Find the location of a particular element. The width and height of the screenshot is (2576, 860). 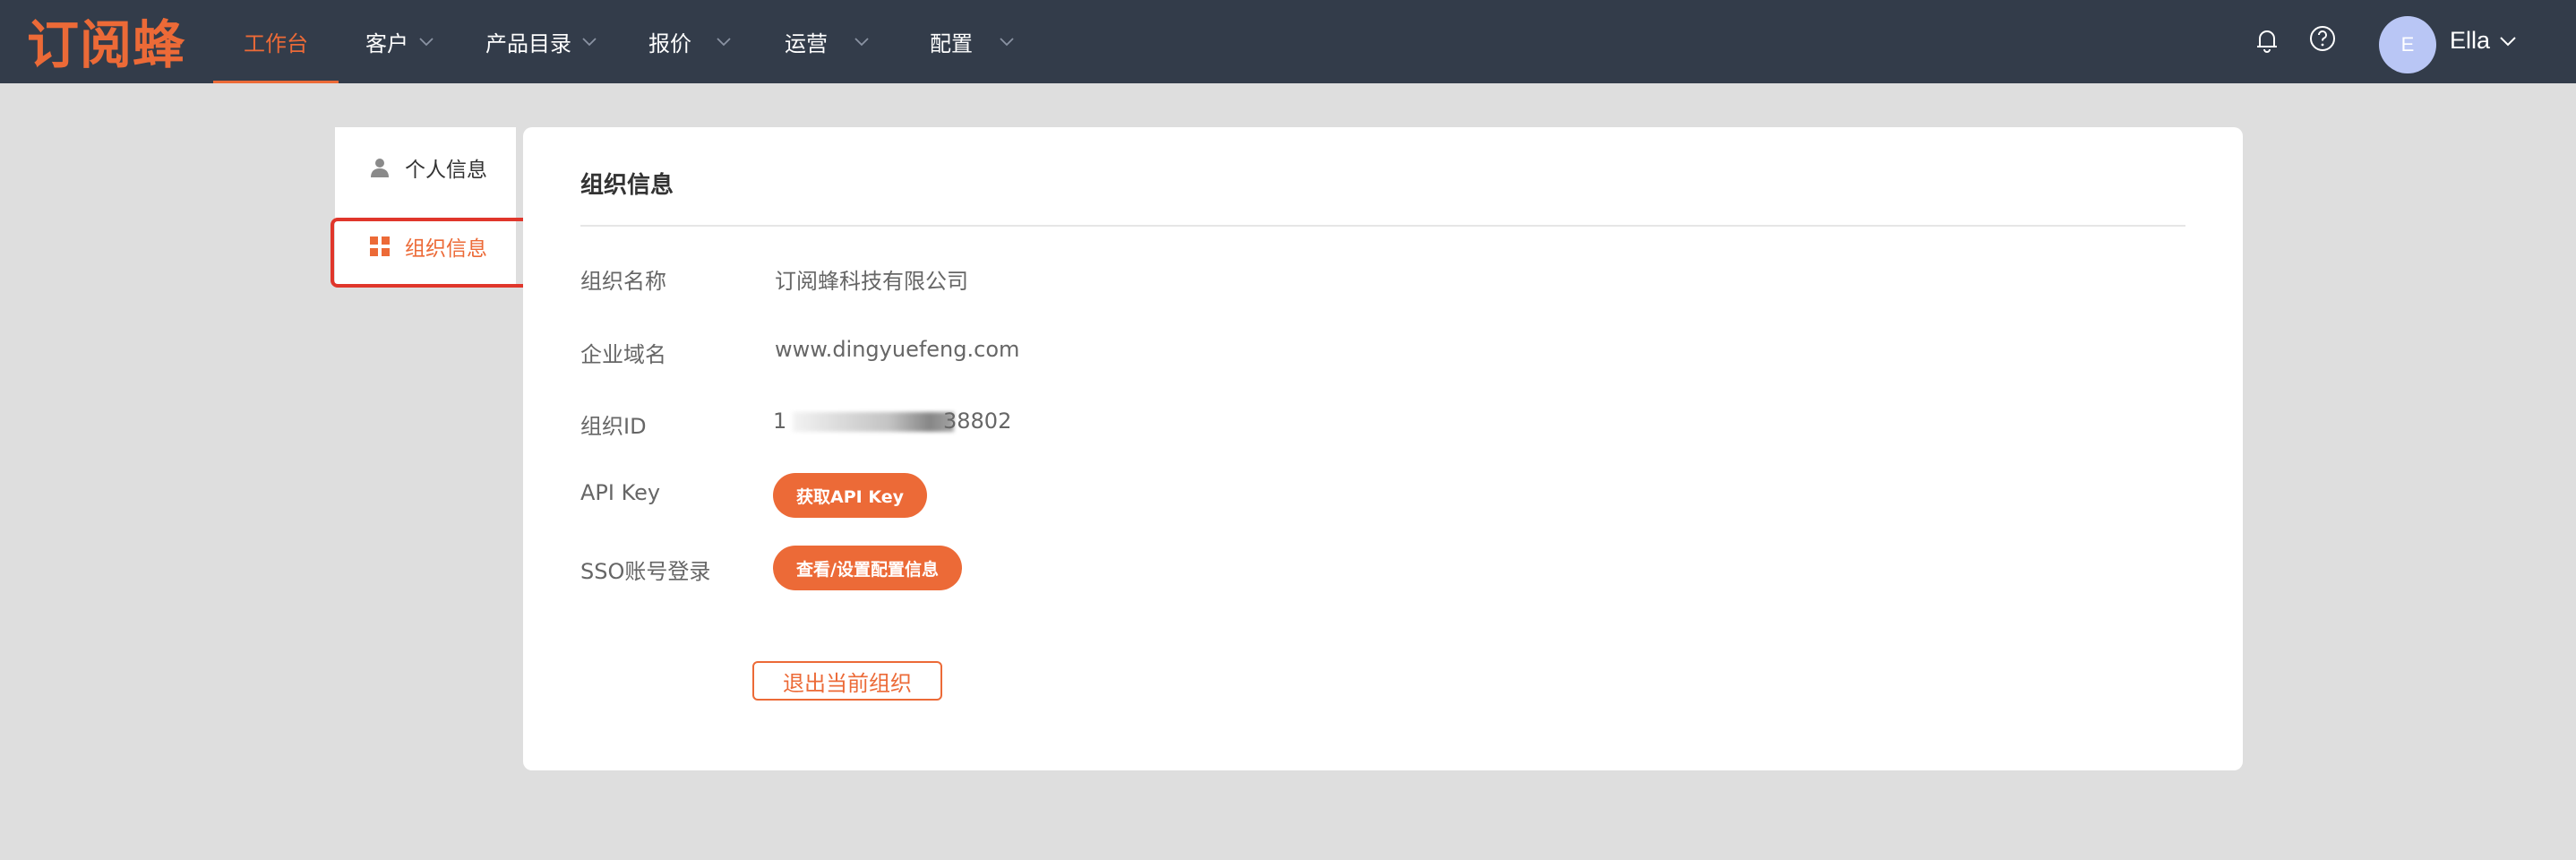

api-key-label: API Key is located at coordinates (620, 492).